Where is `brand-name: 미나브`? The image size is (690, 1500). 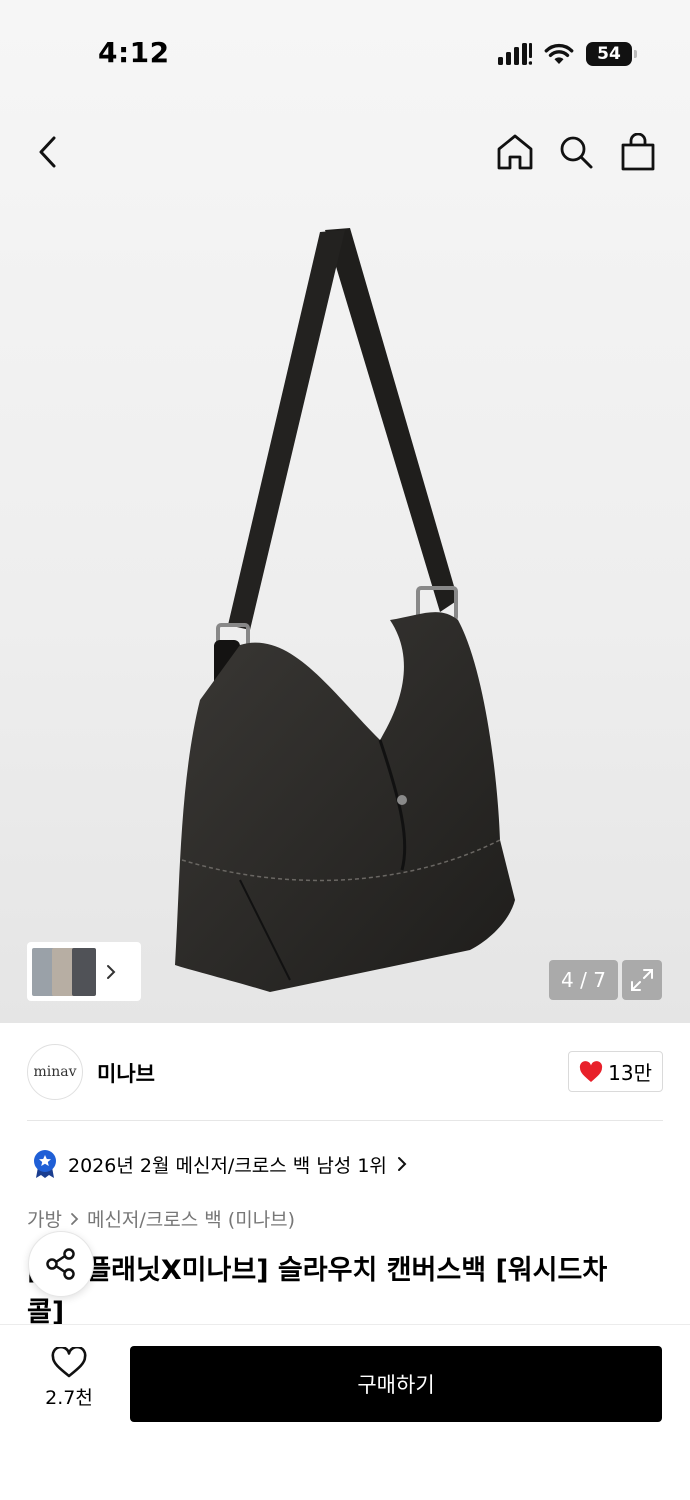
brand-name: 미나브 is located at coordinates (126, 1073).